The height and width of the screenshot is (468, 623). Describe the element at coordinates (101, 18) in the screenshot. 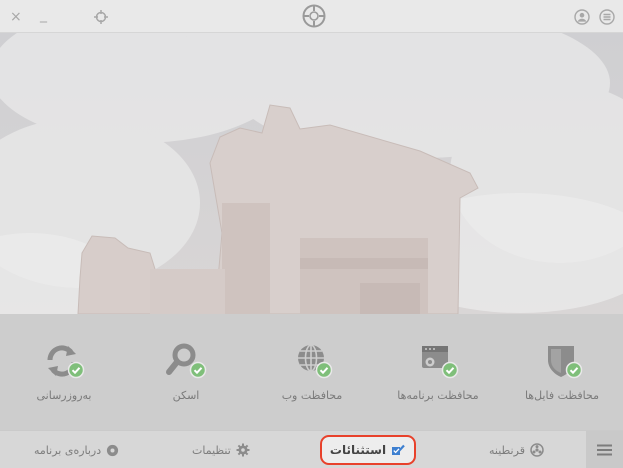

I see `target-icon` at that location.